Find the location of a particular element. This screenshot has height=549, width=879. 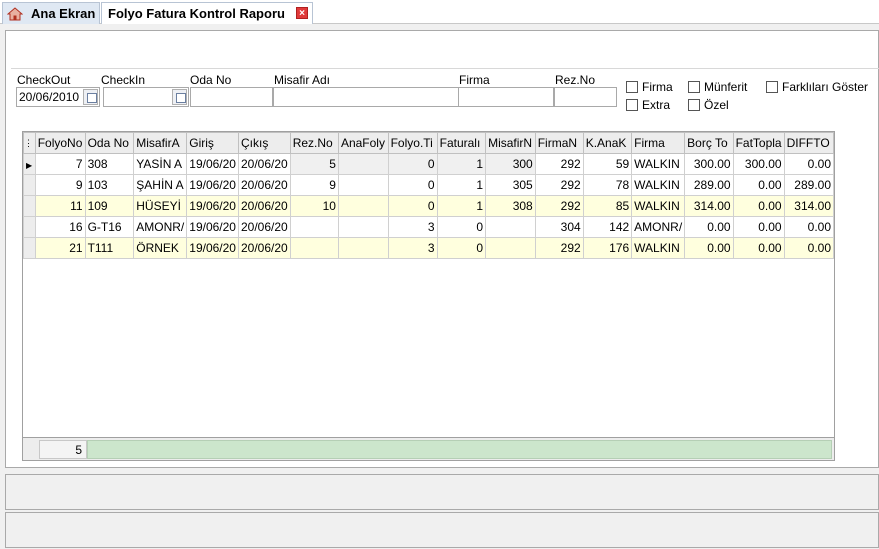

firma-checkbox: Firma is located at coordinates (649, 87).